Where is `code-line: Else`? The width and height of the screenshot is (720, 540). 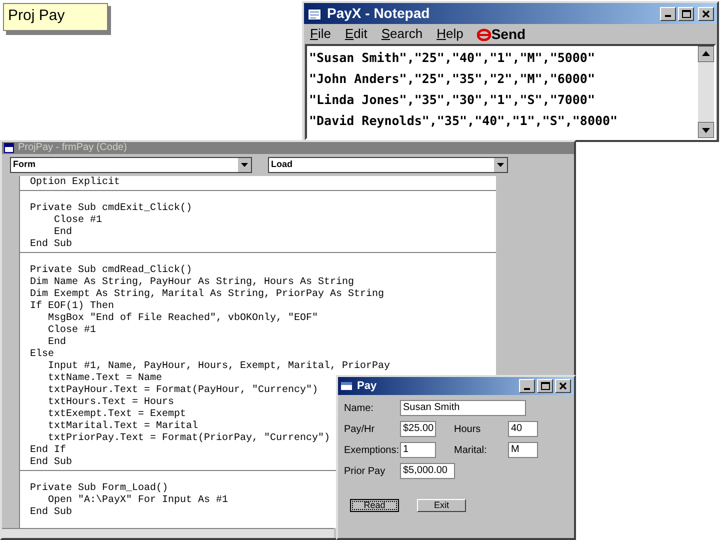 code-line: Else is located at coordinates (42, 355).